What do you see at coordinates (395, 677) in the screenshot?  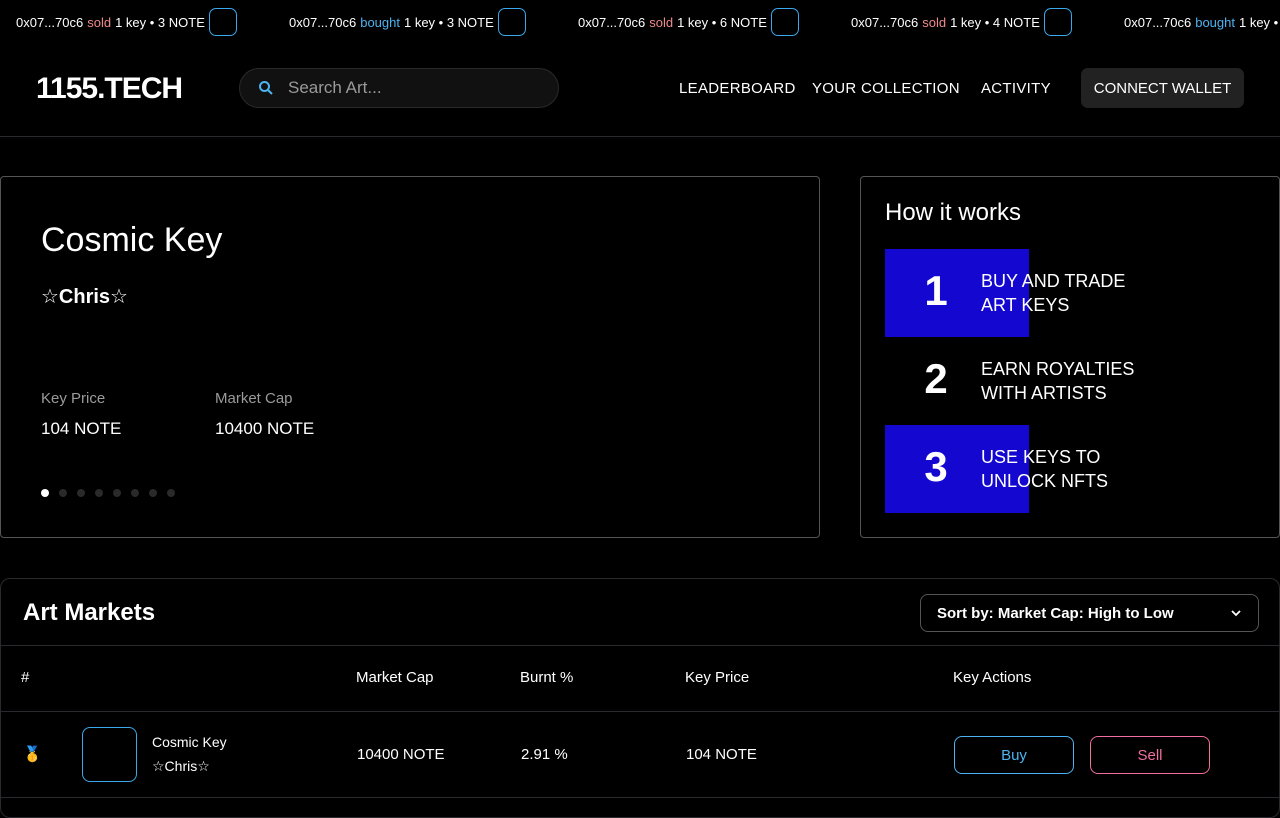 I see `col-market-cap: Market Cap` at bounding box center [395, 677].